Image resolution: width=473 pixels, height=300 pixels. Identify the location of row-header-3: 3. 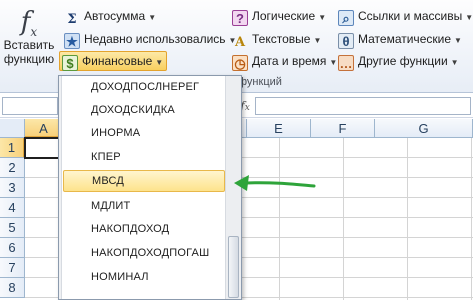
(12, 188).